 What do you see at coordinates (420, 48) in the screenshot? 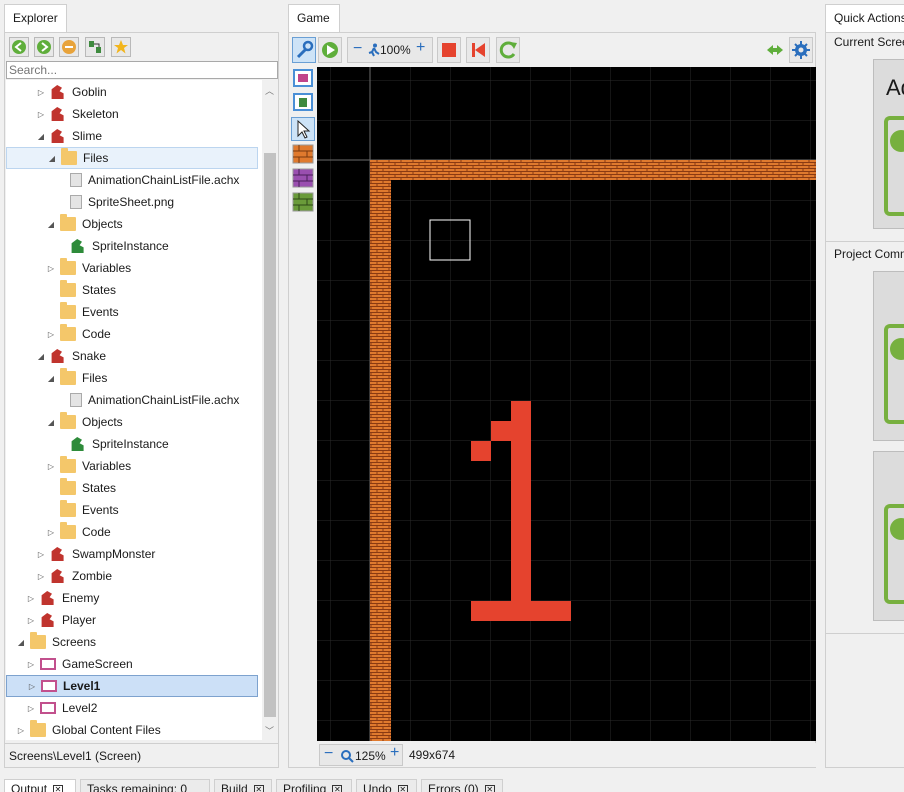
I see `zoom-in-icon: +` at bounding box center [420, 48].